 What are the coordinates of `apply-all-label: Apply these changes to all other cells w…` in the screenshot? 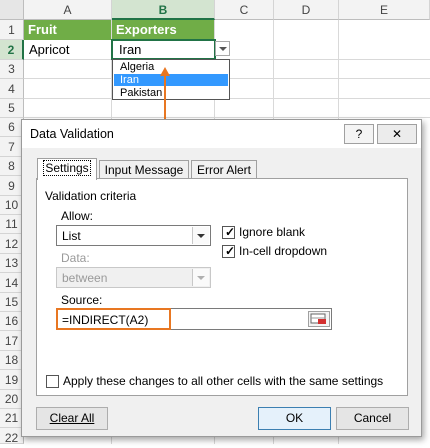 It's located at (223, 381).